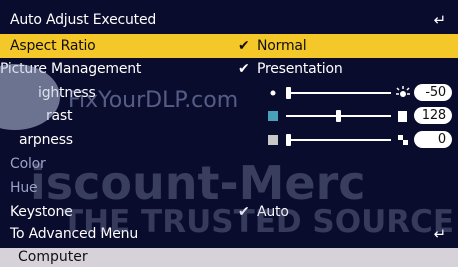  What do you see at coordinates (229, 116) in the screenshot?
I see `menu-item-contrast: rast 128` at bounding box center [229, 116].